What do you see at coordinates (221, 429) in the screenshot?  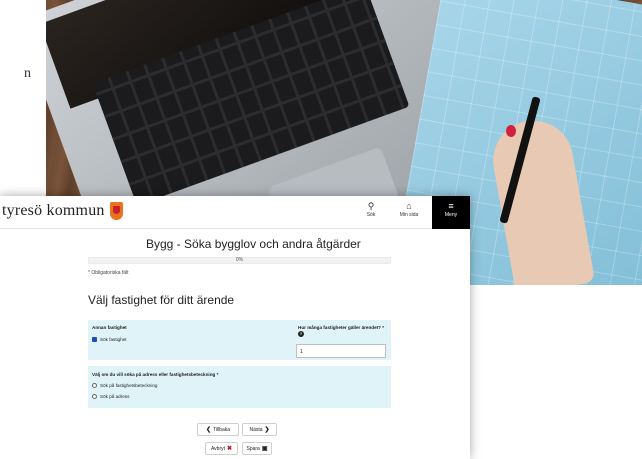 I see `back-label: Tillbaka` at bounding box center [221, 429].